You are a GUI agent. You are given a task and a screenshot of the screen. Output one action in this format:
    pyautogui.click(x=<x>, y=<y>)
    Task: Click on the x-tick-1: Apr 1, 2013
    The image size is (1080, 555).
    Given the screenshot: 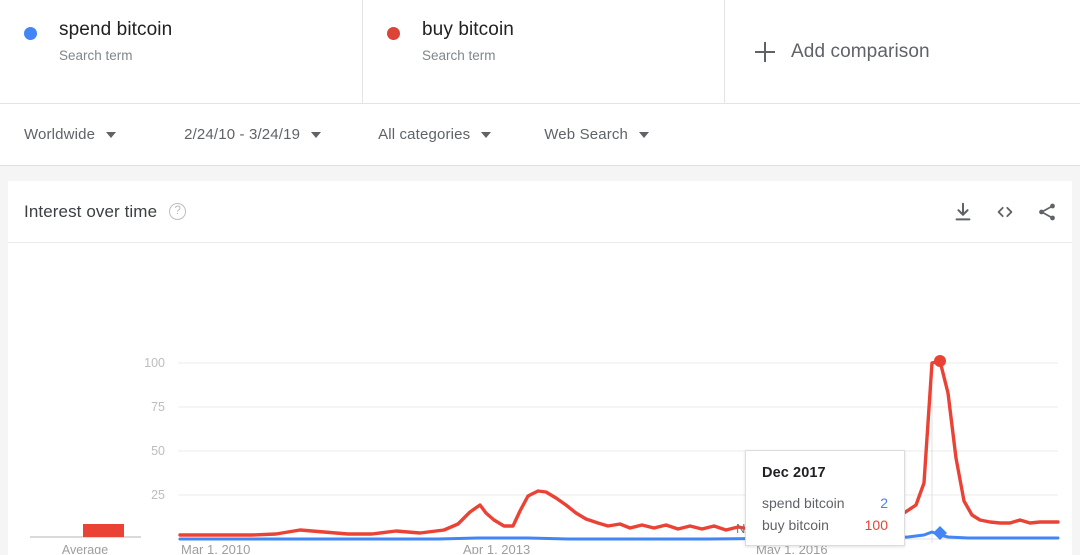 What is the action you would take?
    pyautogui.click(x=496, y=548)
    